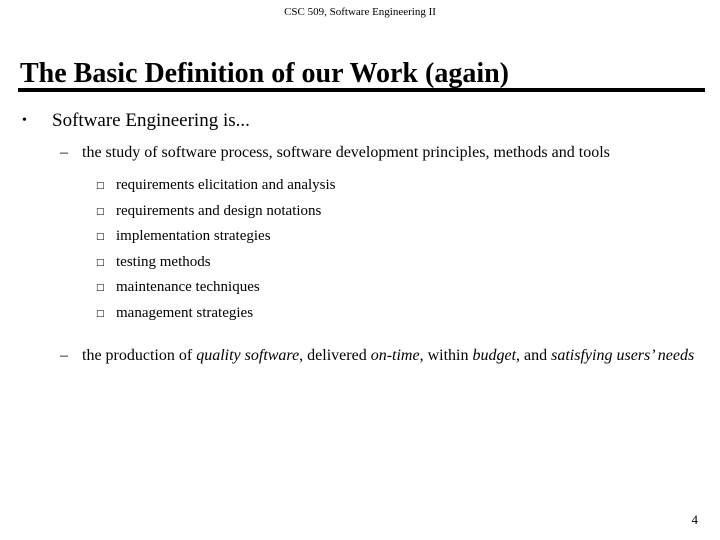 The height and width of the screenshot is (540, 720). What do you see at coordinates (219, 210) in the screenshot?
I see `bullet-level3-label: requirements and design notations` at bounding box center [219, 210].